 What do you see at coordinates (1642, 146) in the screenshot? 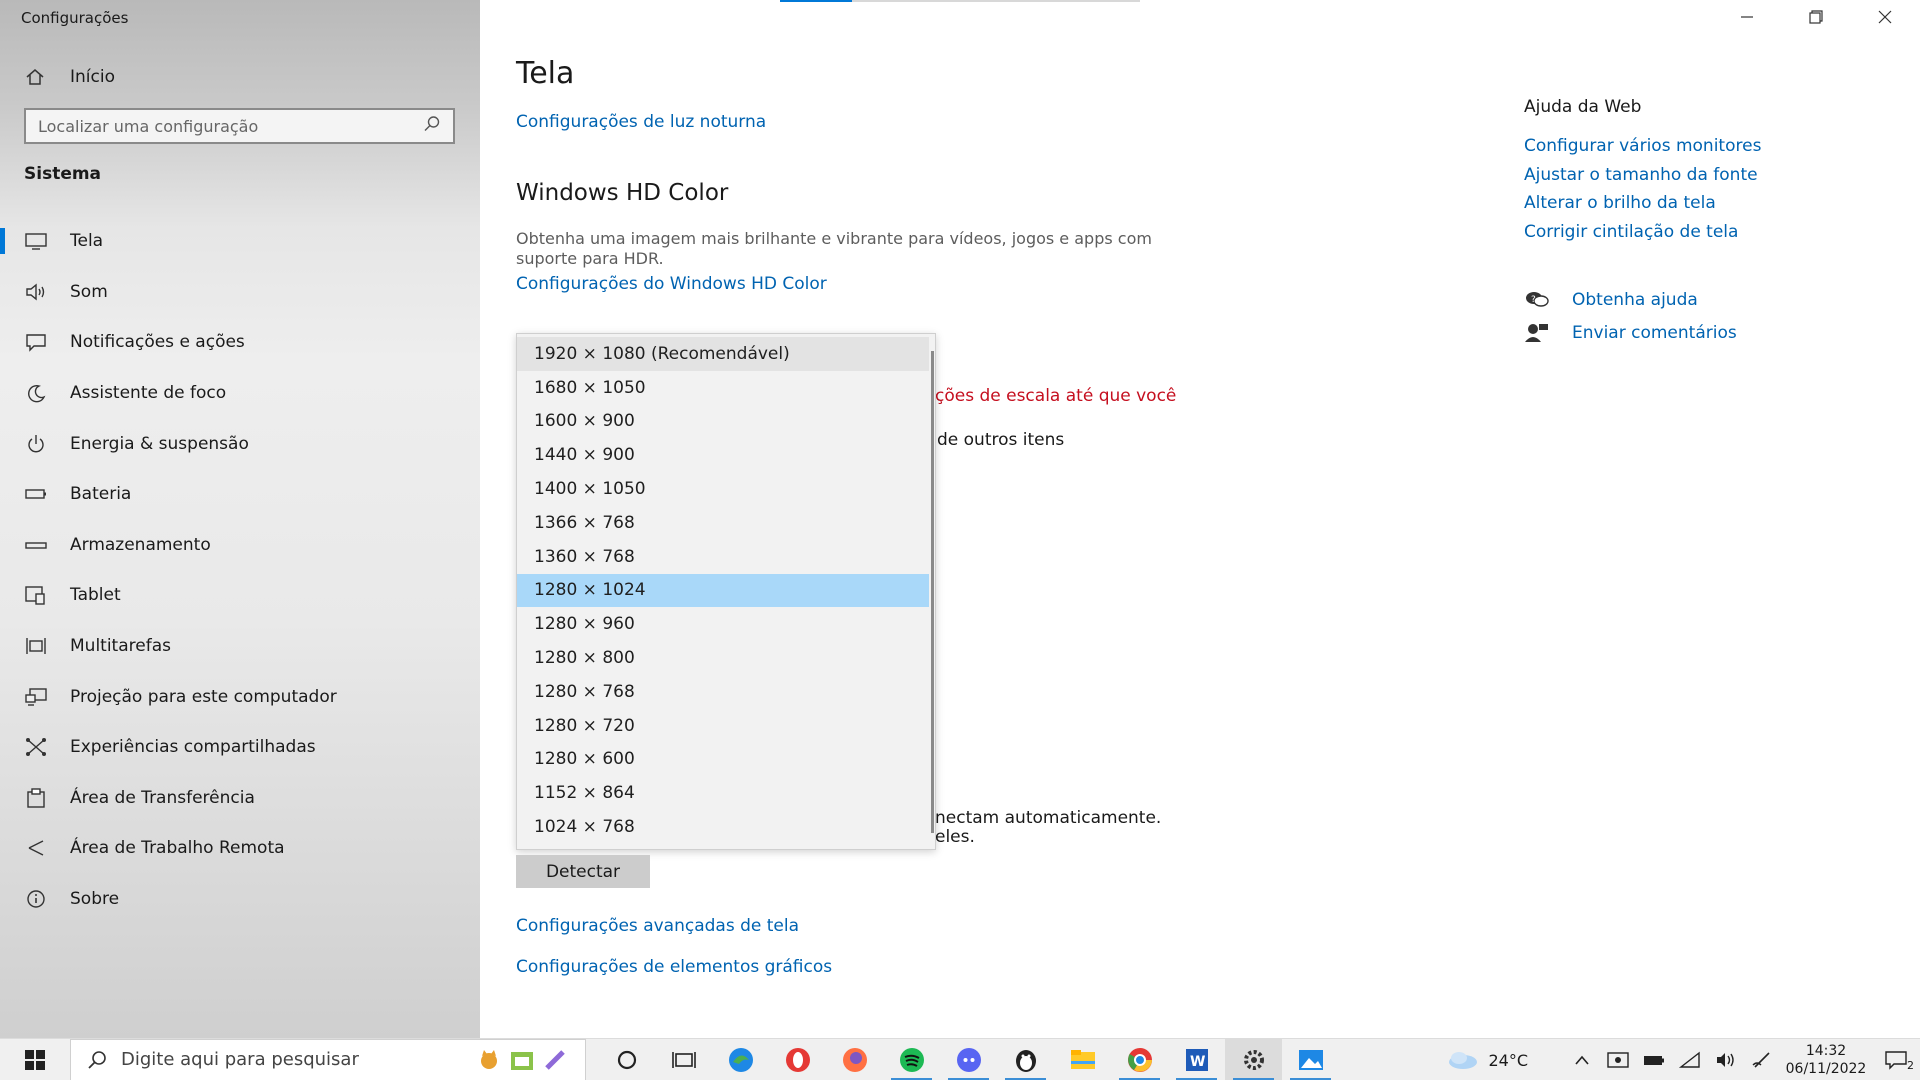
I see `help-link-multiple-monitors: Configurar vários monitores` at bounding box center [1642, 146].